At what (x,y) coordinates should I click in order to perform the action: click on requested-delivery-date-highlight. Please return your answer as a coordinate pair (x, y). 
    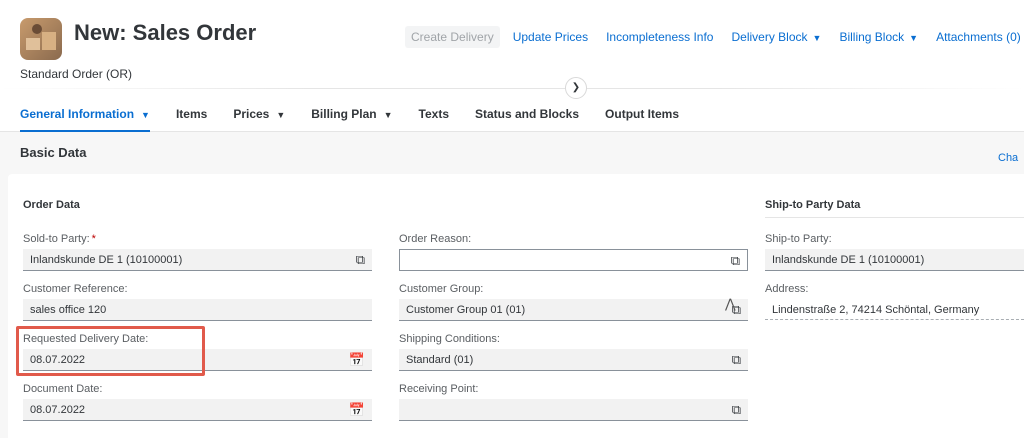
    Looking at the image, I should click on (110, 351).